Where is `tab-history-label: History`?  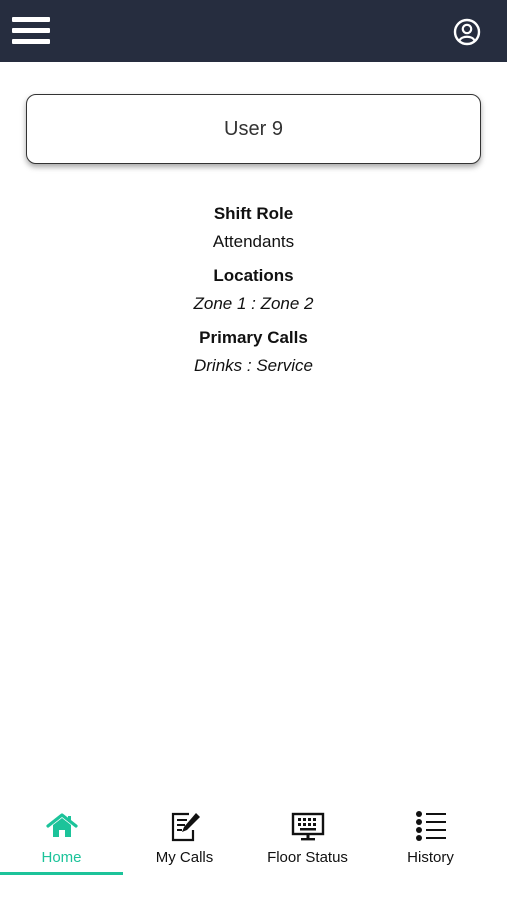 tab-history-label: History is located at coordinates (430, 857).